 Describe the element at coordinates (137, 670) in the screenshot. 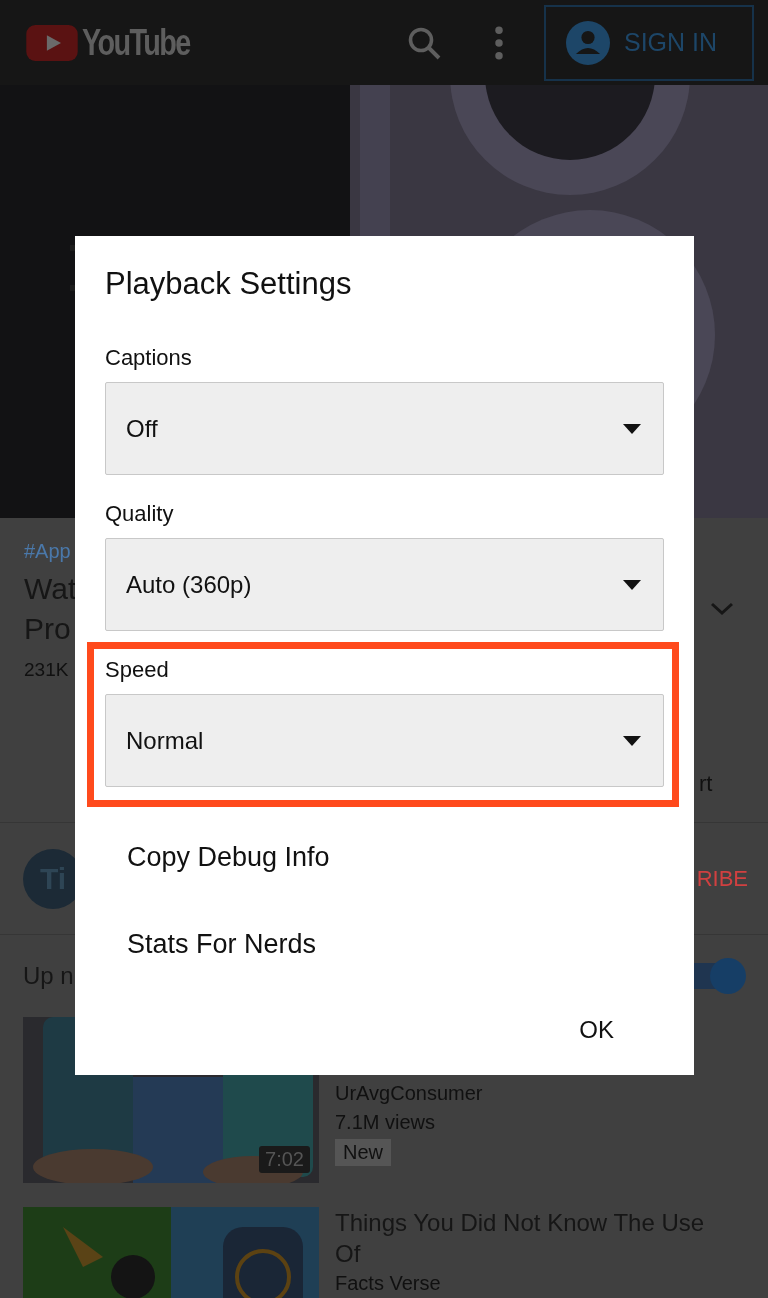

I see `setting-label: Speed` at that location.